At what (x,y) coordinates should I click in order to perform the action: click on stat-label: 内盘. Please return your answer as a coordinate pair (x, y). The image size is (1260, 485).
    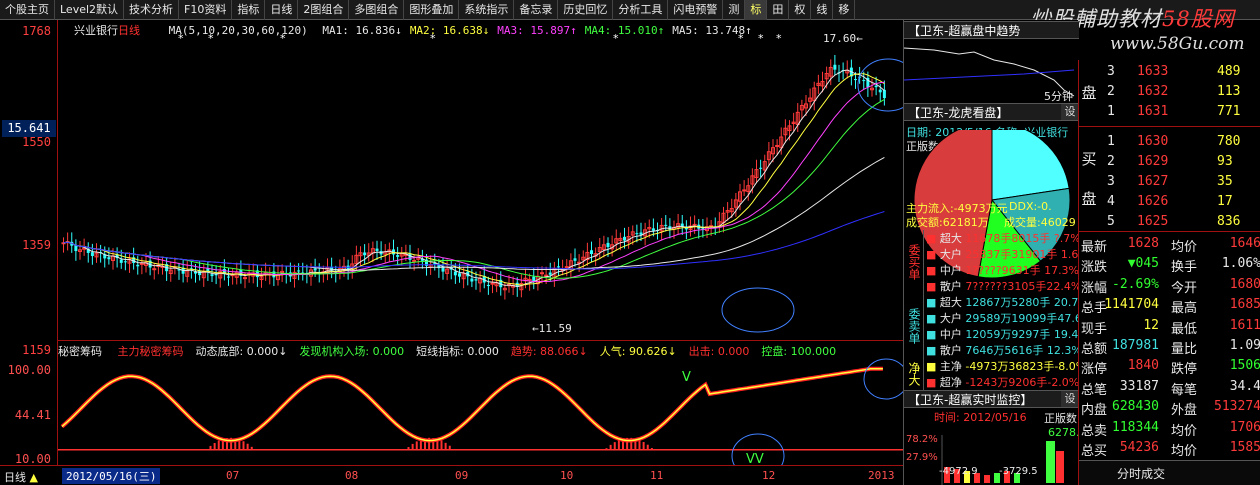
    Looking at the image, I should click on (1094, 411).